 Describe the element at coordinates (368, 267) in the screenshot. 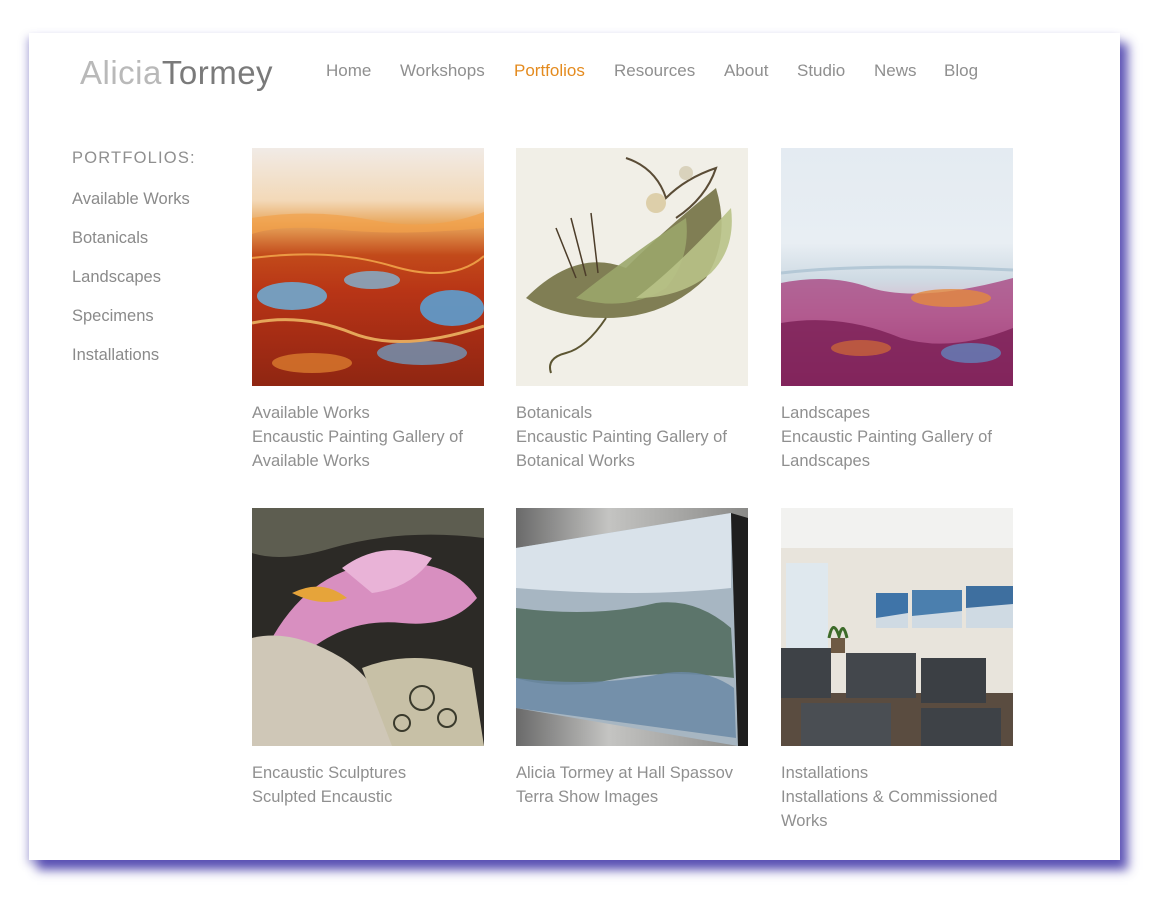

I see `available-works-thumbnail` at that location.